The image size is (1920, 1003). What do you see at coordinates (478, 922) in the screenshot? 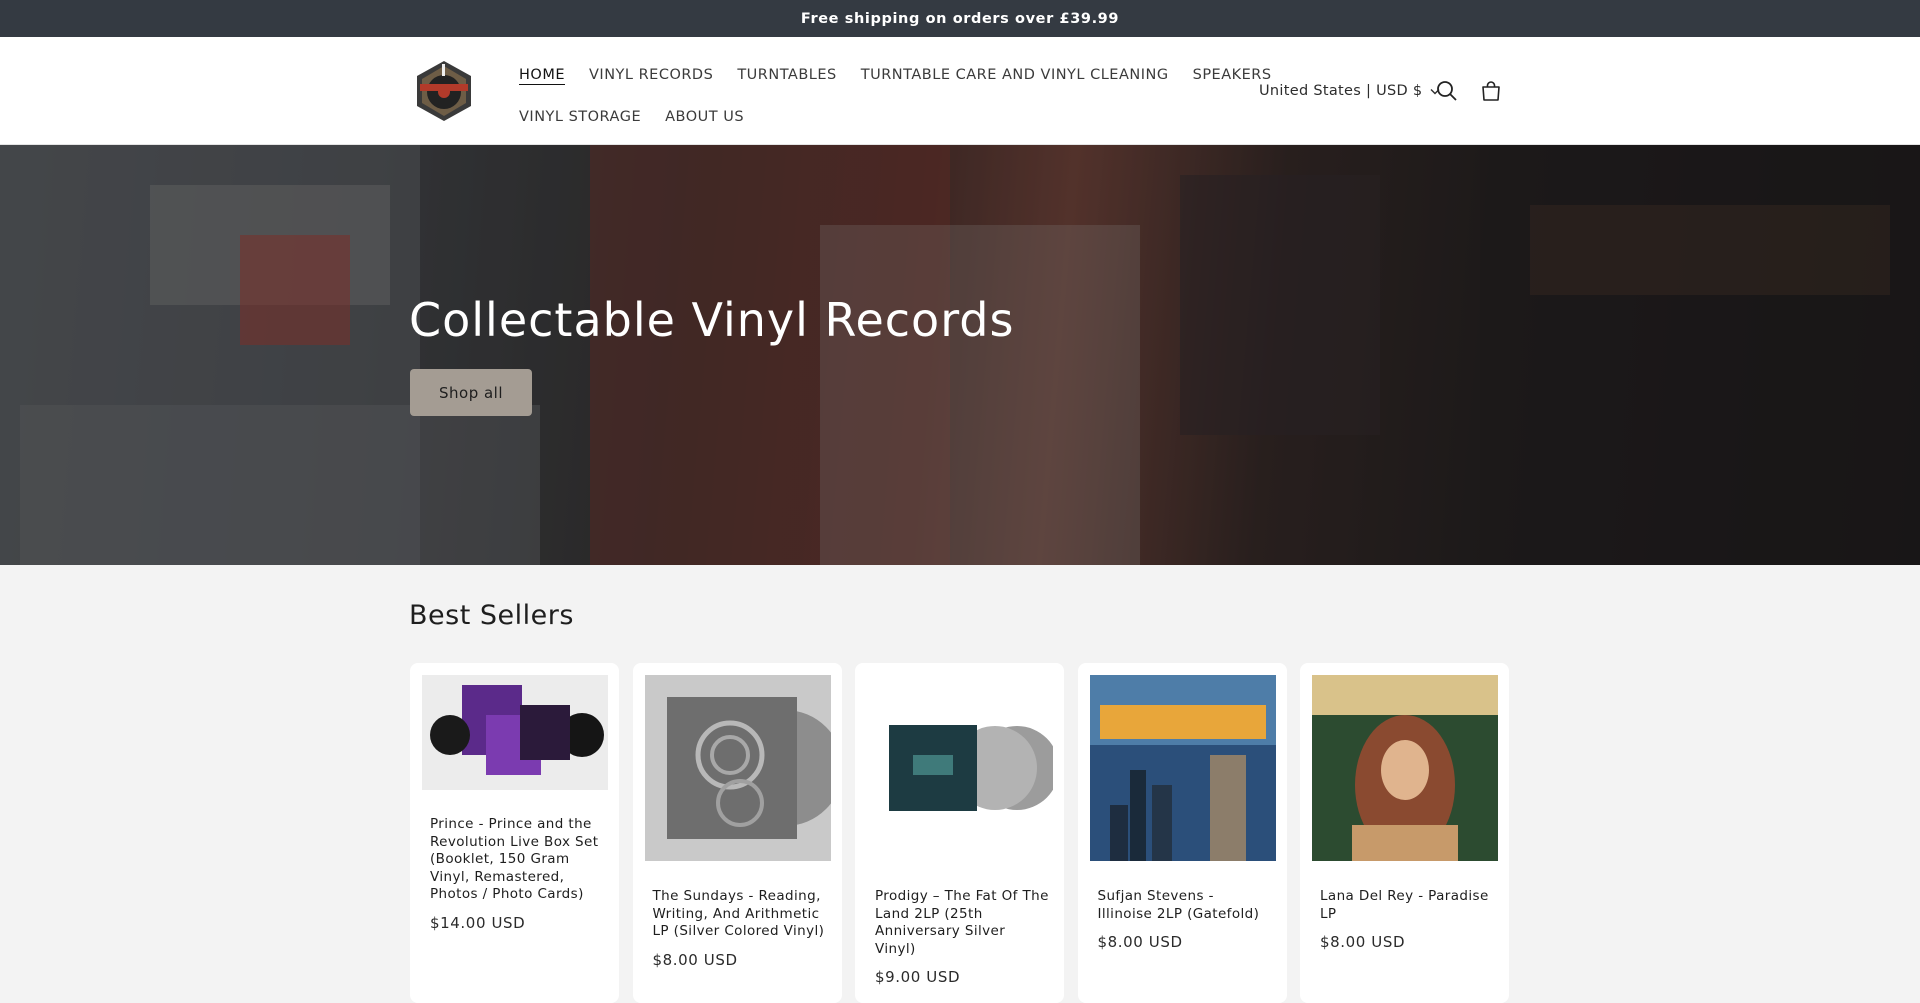
I see `product-price: $14.00 USD` at bounding box center [478, 922].